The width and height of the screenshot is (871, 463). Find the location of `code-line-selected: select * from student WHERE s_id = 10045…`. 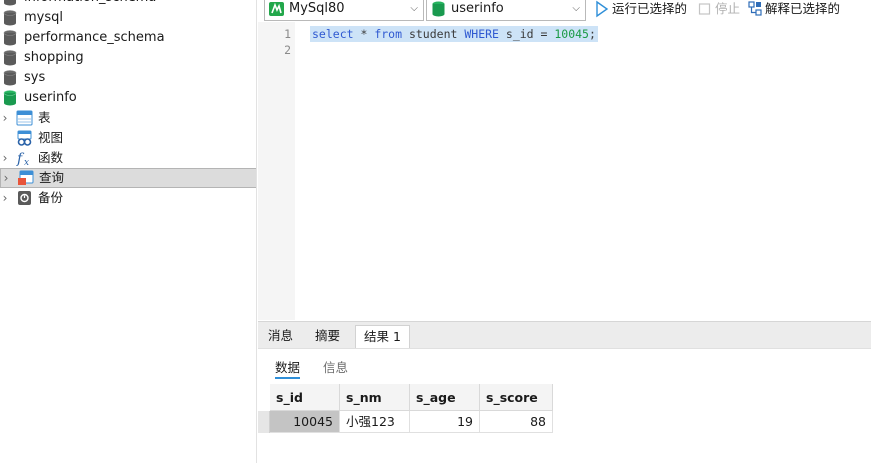

code-line-selected: select * from student WHERE s_id = 10045… is located at coordinates (454, 34).